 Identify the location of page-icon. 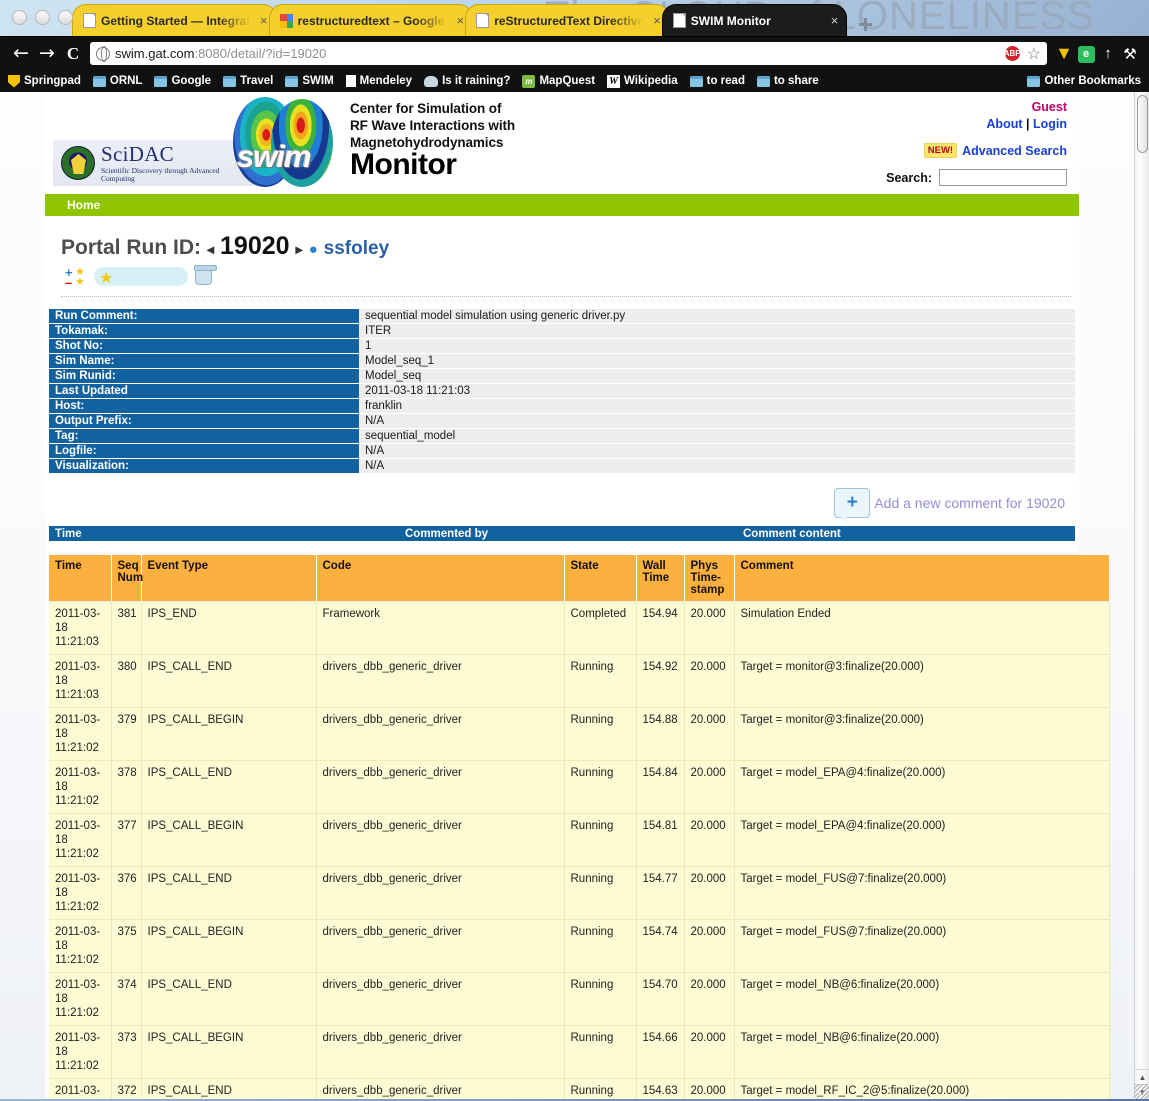
(89, 20).